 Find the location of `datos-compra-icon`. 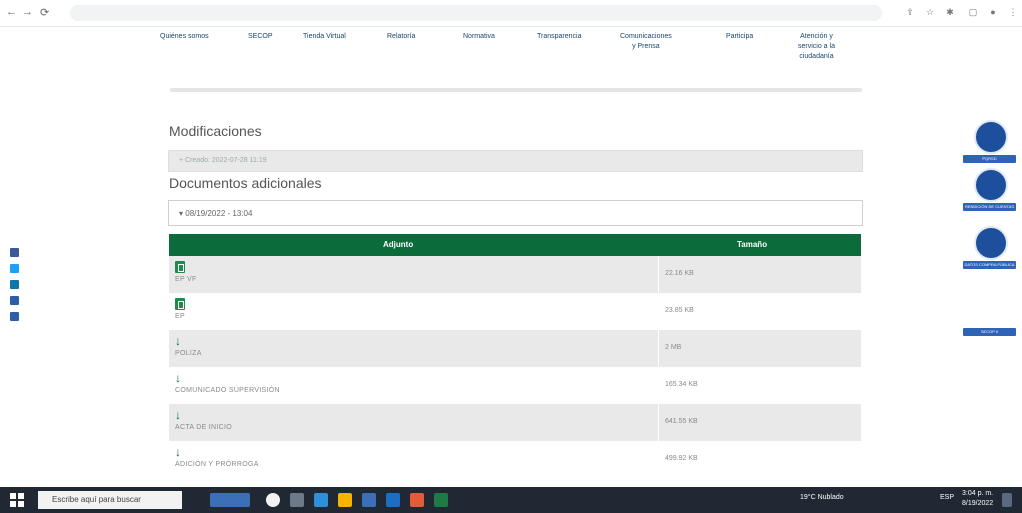

datos-compra-icon is located at coordinates (991, 243).